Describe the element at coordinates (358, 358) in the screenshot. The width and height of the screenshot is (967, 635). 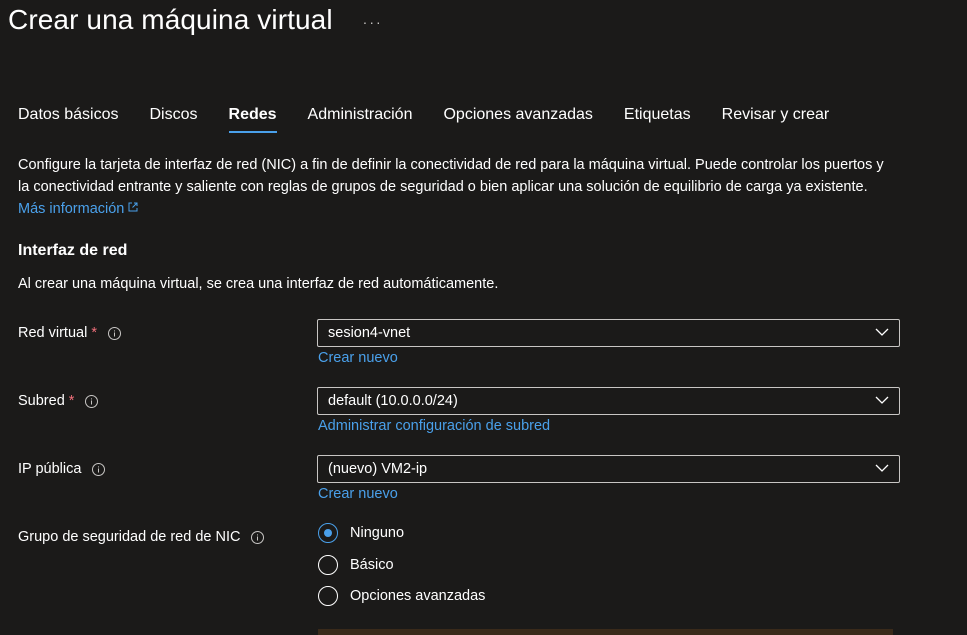
I see `vnet-create-new-link: Crear nuevo` at that location.